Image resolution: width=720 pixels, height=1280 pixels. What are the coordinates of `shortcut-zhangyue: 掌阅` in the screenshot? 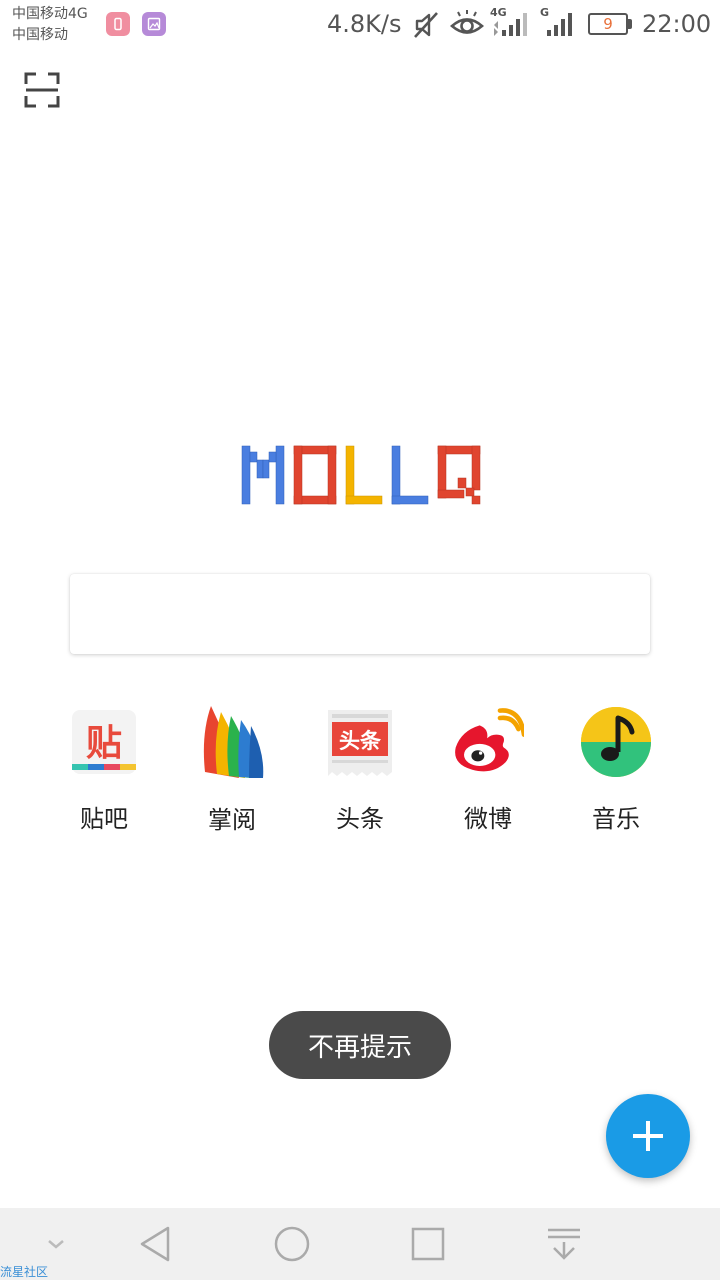 It's located at (232, 769).